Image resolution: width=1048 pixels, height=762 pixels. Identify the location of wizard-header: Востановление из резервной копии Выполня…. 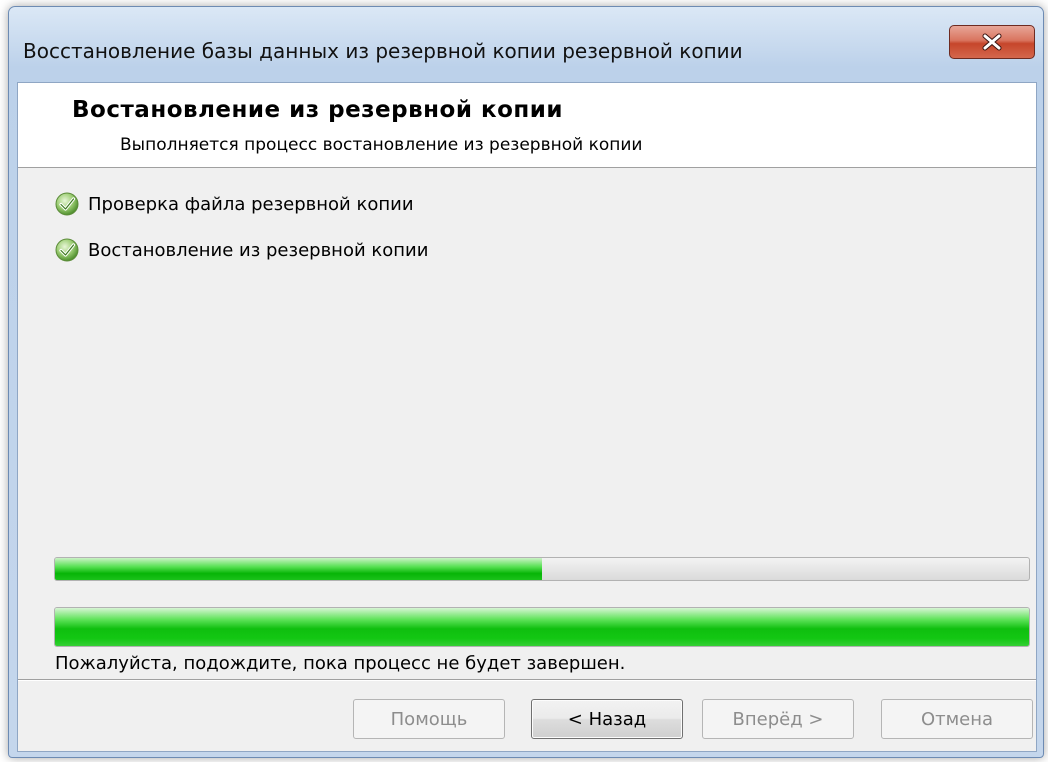
(527, 125).